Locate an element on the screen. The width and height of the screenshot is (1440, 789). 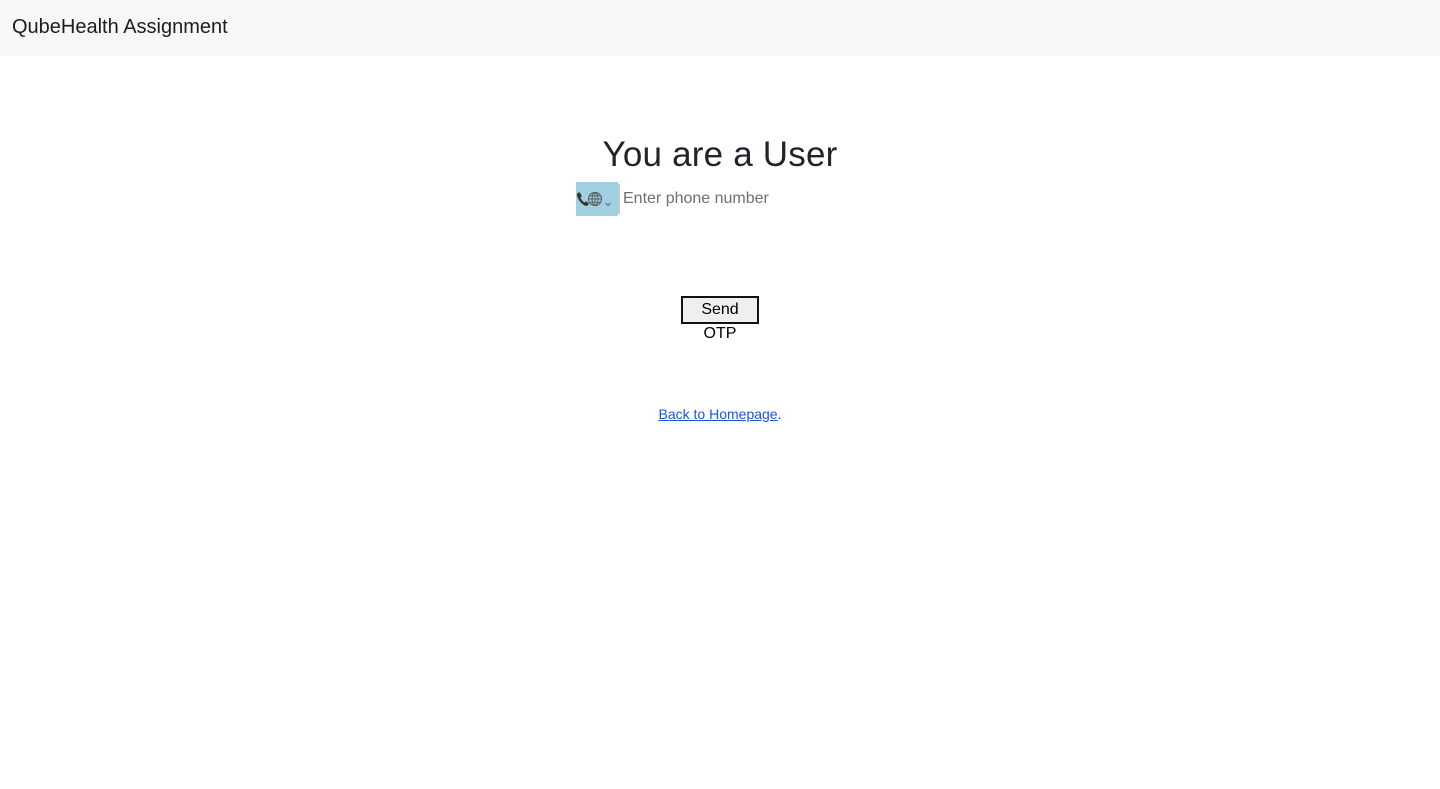
navbar: QubeHealth Assignment is located at coordinates (720, 28).